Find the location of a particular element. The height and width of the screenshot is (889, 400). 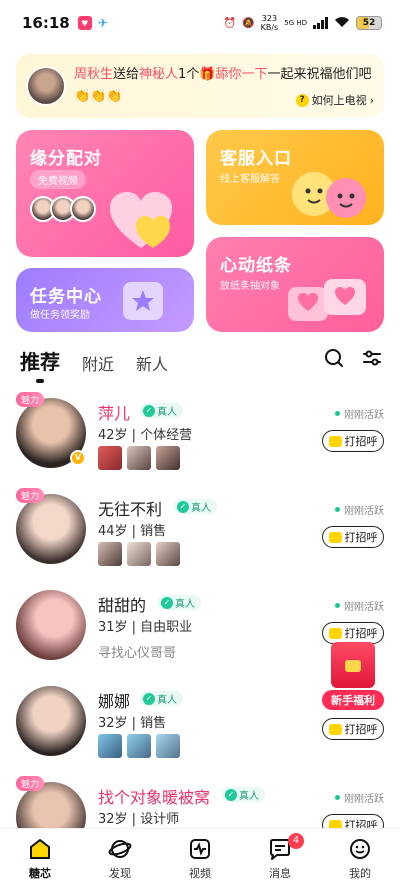

user-name: 娜娜 is located at coordinates (114, 701).